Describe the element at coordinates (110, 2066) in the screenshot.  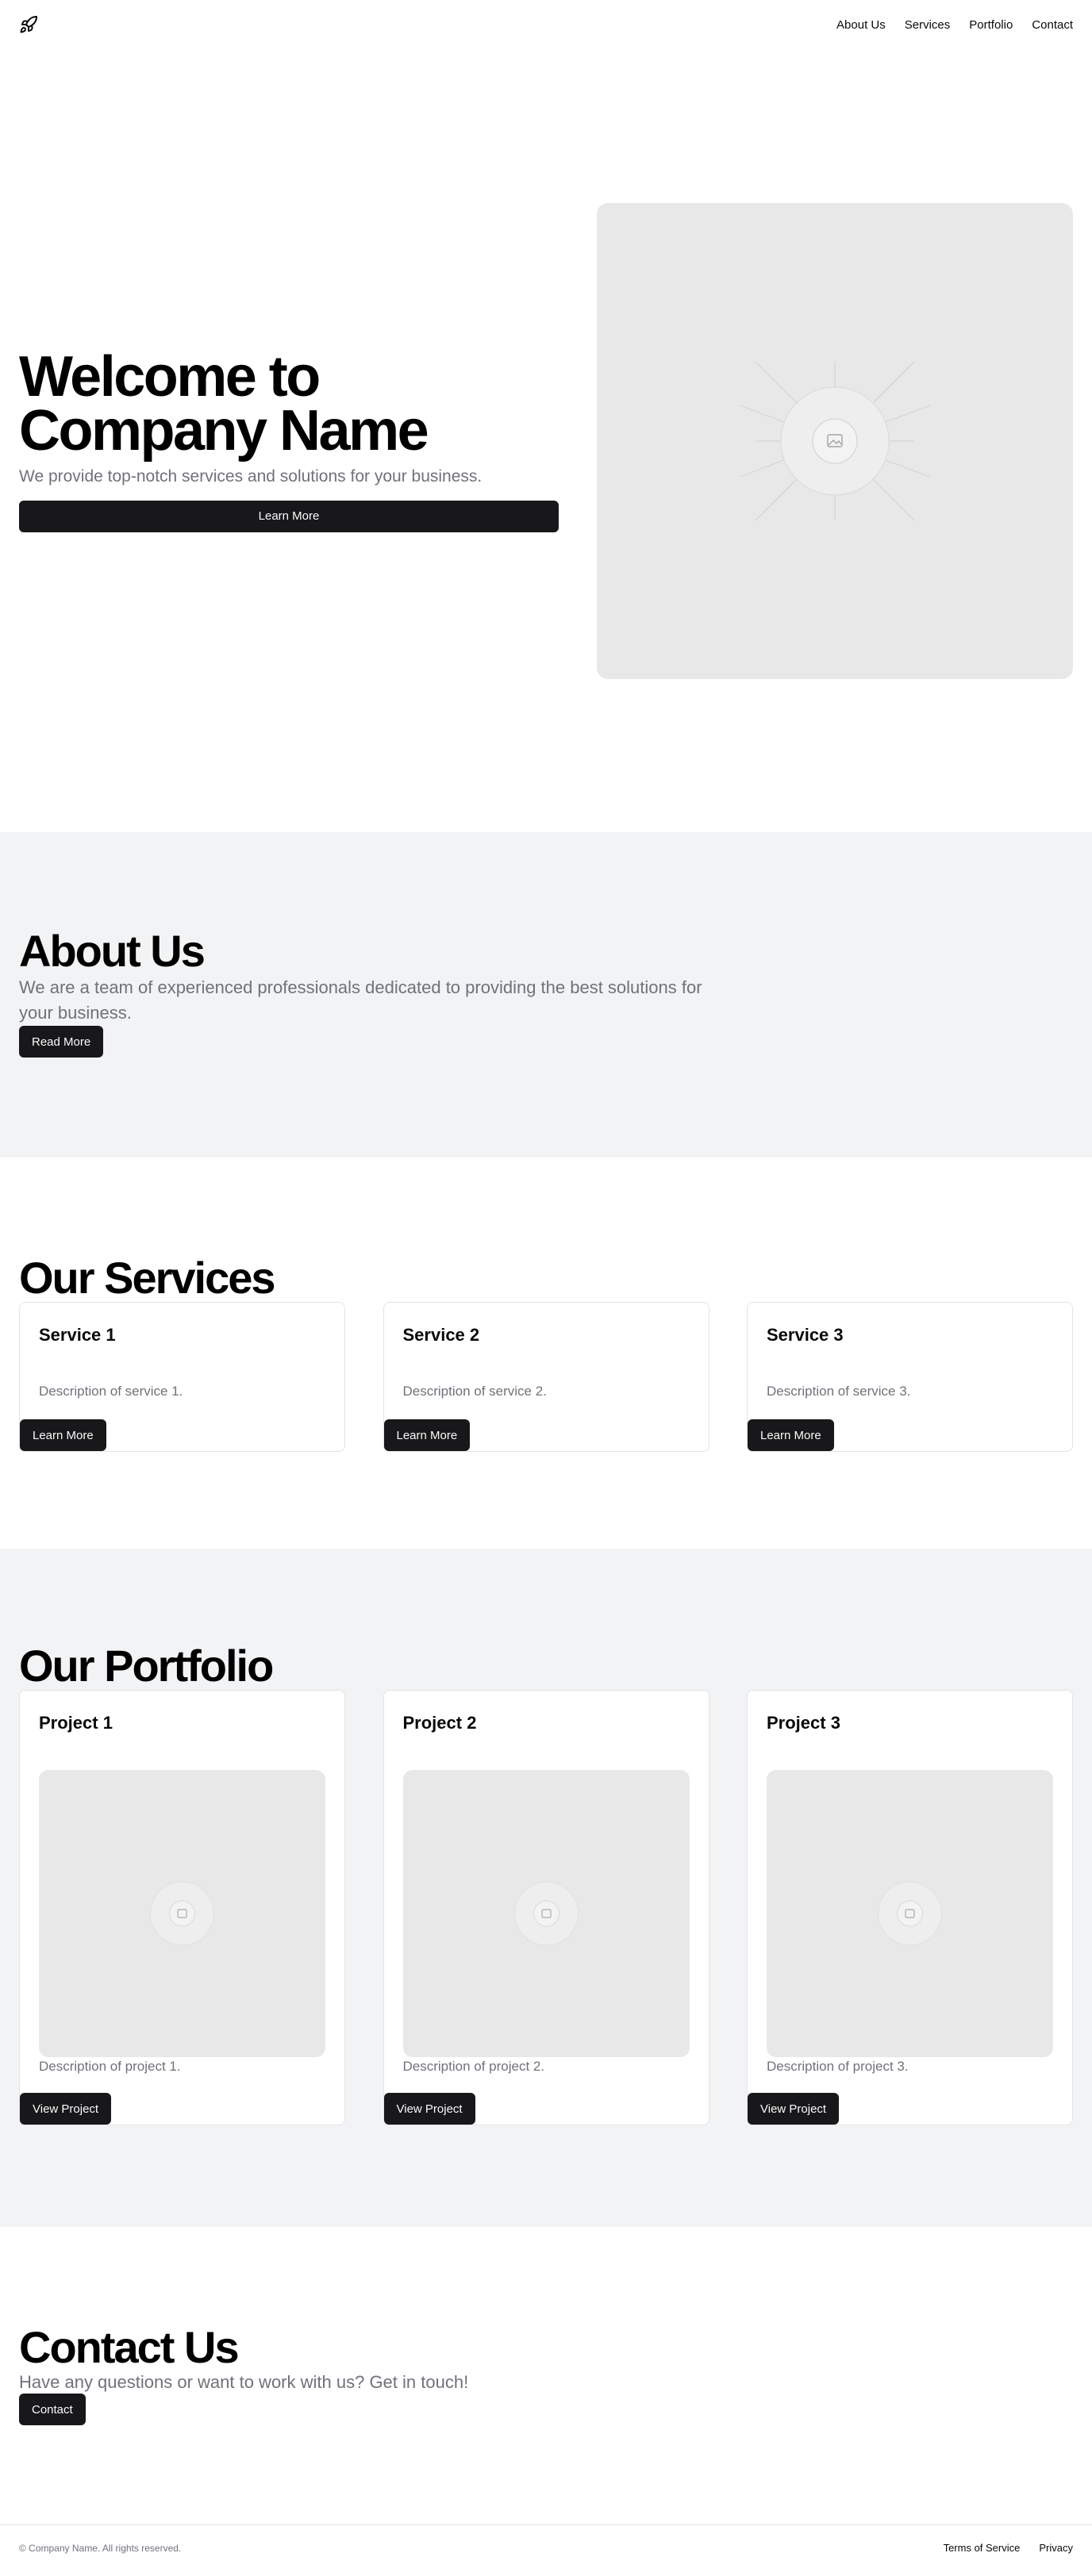
I see `project-description: Description of project 1.` at that location.